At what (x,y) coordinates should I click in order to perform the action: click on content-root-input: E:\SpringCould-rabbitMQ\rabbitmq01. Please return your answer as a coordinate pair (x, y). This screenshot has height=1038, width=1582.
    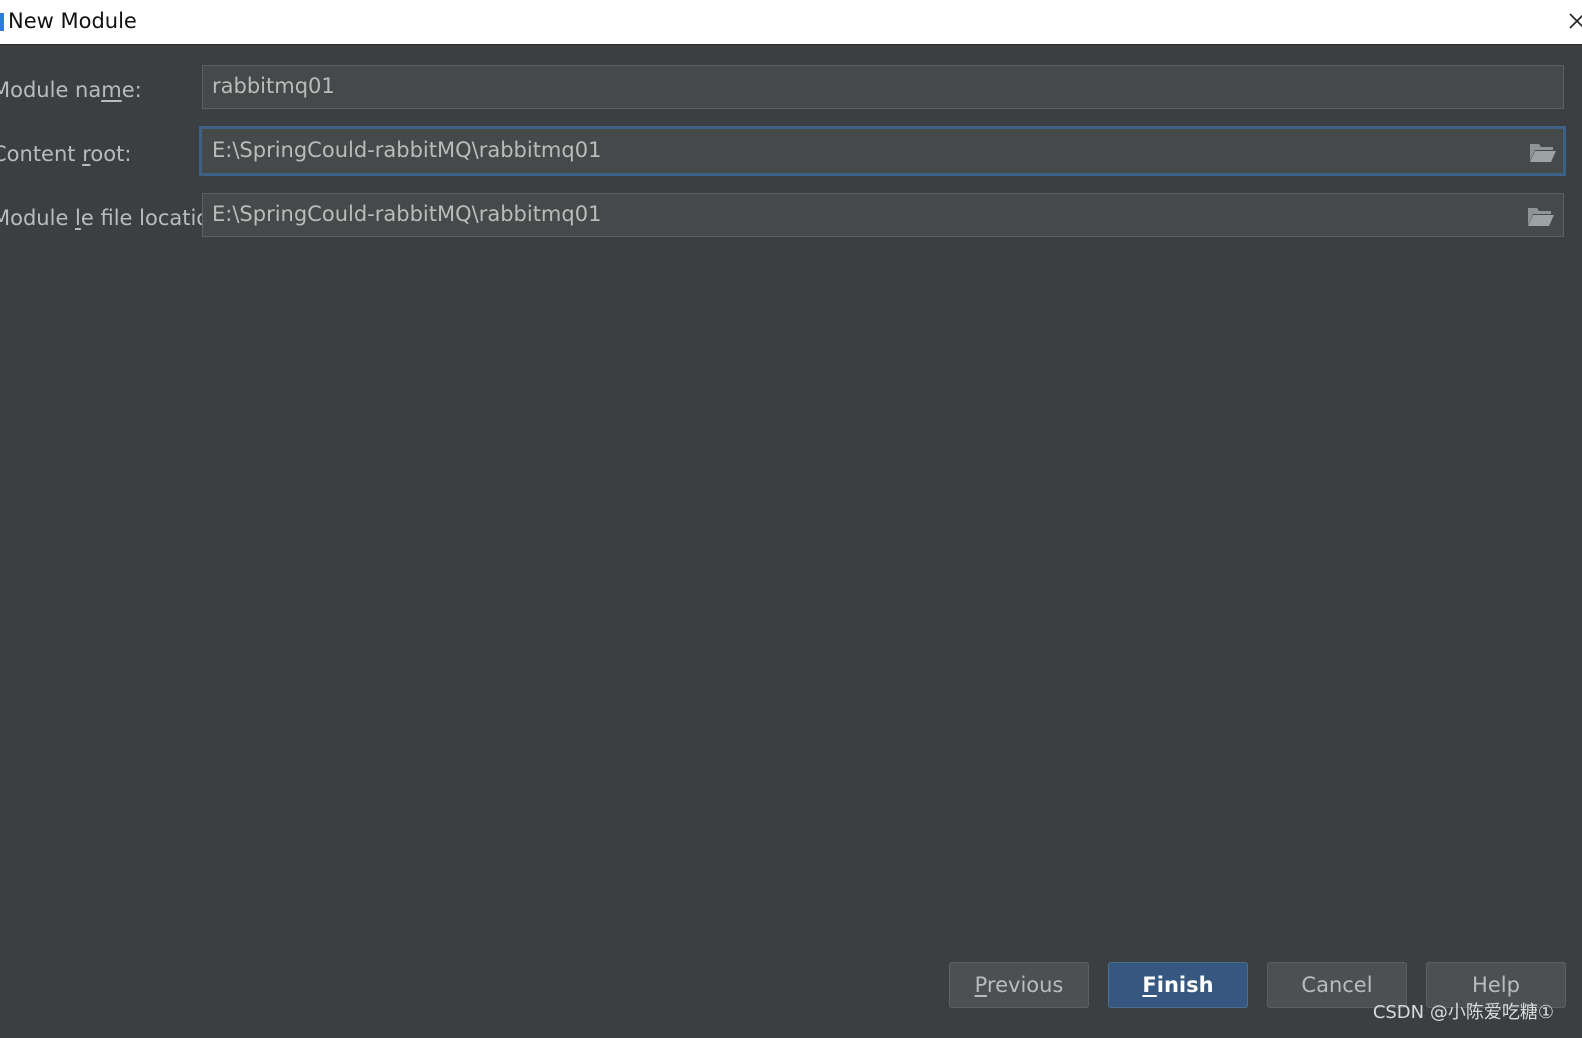
    Looking at the image, I should click on (882, 151).